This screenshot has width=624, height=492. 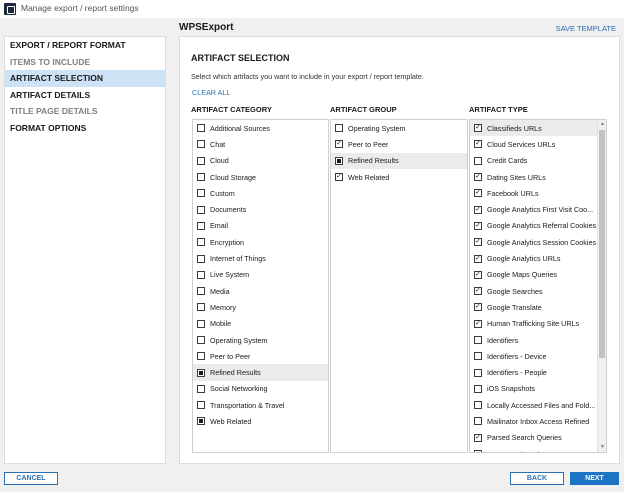 I want to click on category-row: Web Related, so click(x=260, y=421).